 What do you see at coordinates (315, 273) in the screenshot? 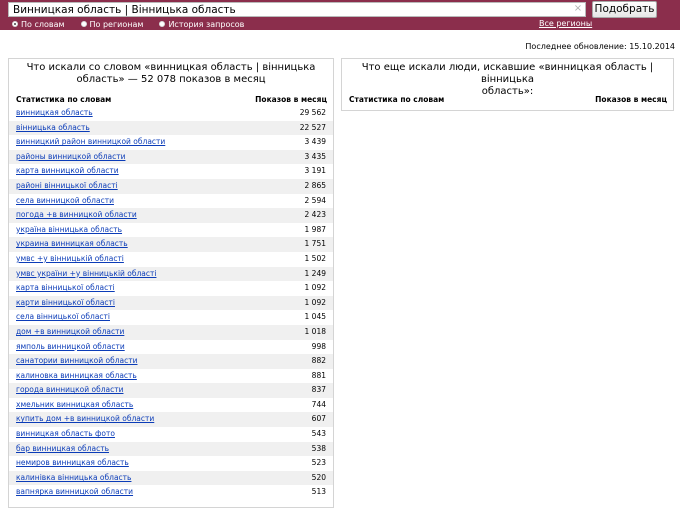
I see `view-count: 1 249` at bounding box center [315, 273].